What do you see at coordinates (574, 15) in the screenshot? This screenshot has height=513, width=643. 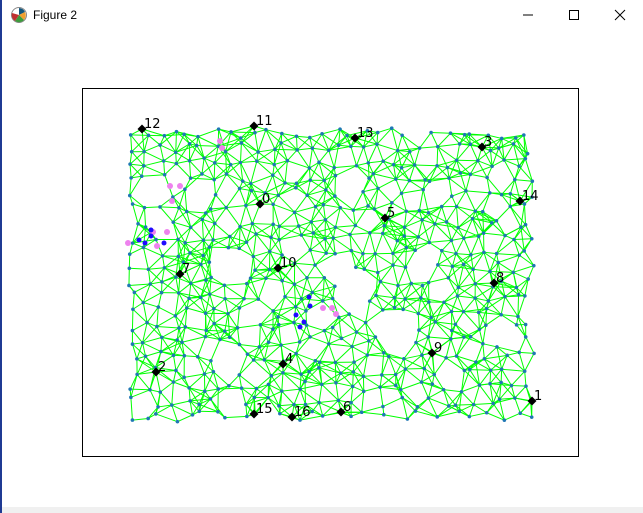 I see `maximize-button` at bounding box center [574, 15].